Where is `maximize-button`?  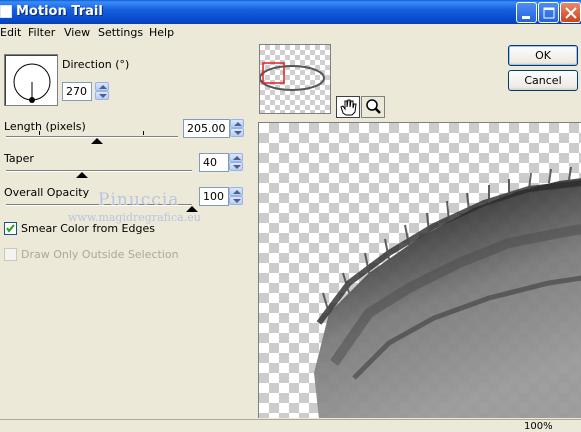
maximize-button is located at coordinates (548, 12).